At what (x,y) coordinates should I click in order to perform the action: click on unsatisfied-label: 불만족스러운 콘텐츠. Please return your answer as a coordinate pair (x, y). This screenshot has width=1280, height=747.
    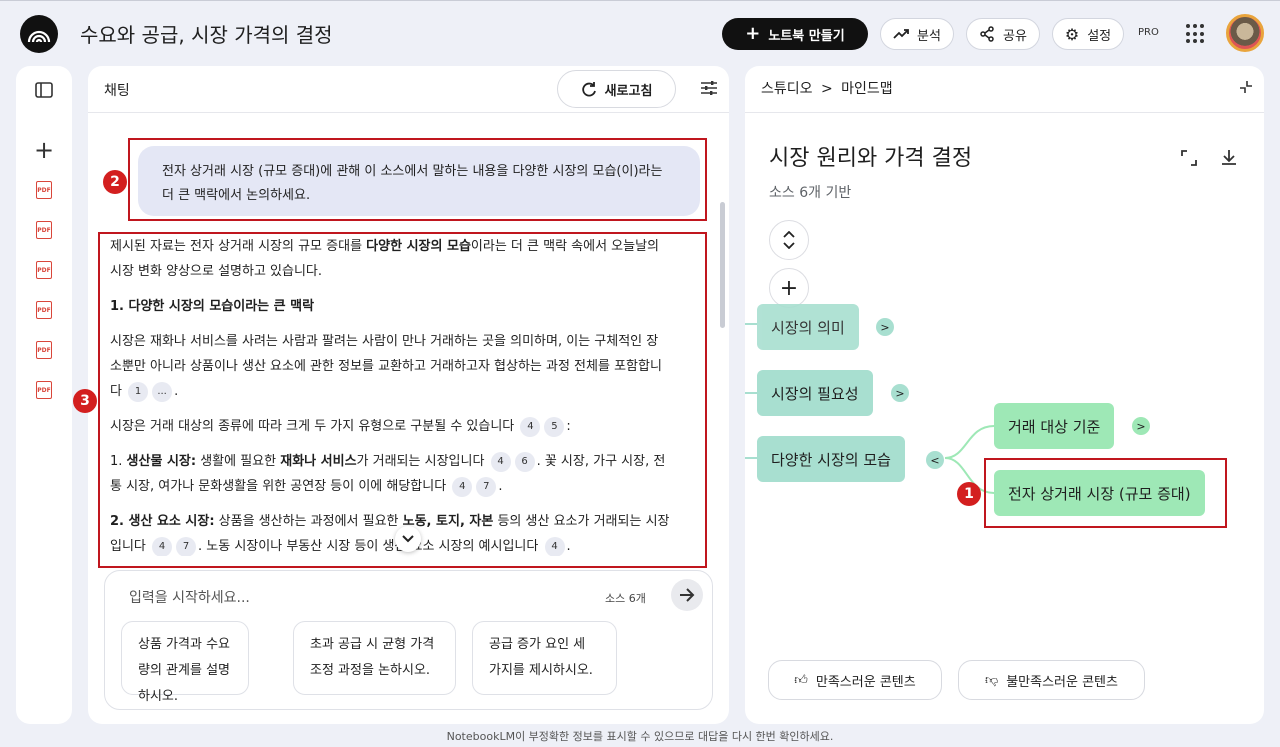
    Looking at the image, I should click on (1062, 682).